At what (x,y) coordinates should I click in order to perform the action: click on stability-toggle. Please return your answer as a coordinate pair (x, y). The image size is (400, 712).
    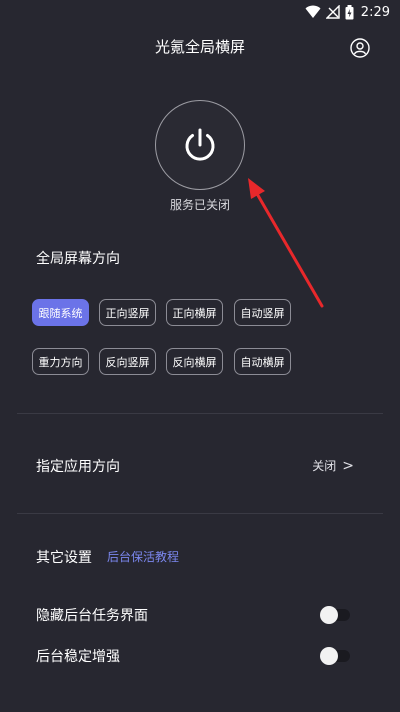
    Looking at the image, I should click on (335, 656).